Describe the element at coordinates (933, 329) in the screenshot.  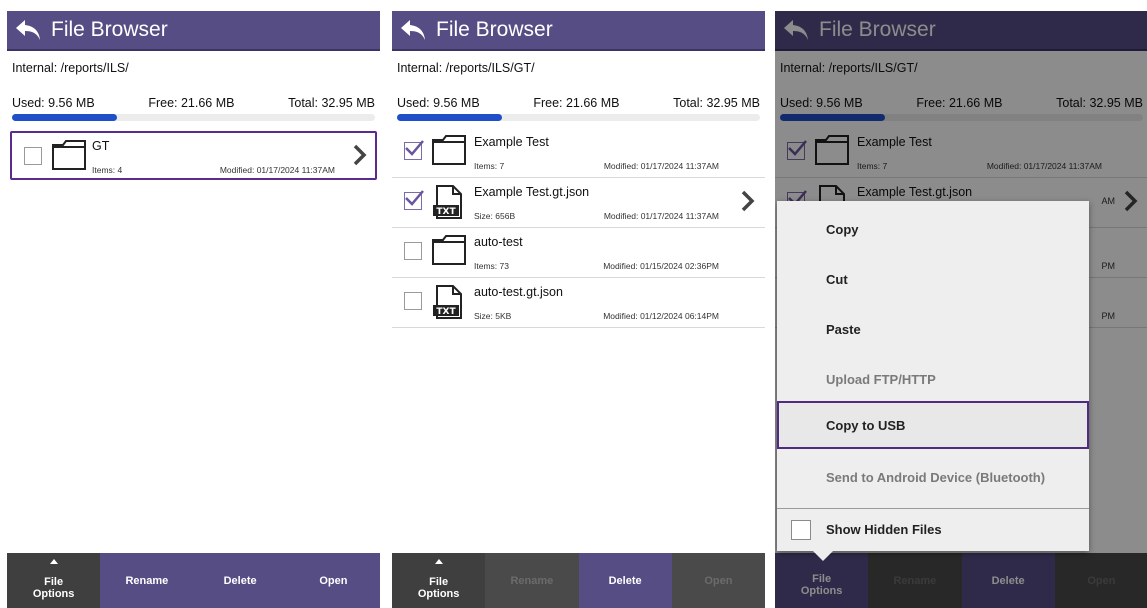
I see `menu-item-paste: Paste` at that location.